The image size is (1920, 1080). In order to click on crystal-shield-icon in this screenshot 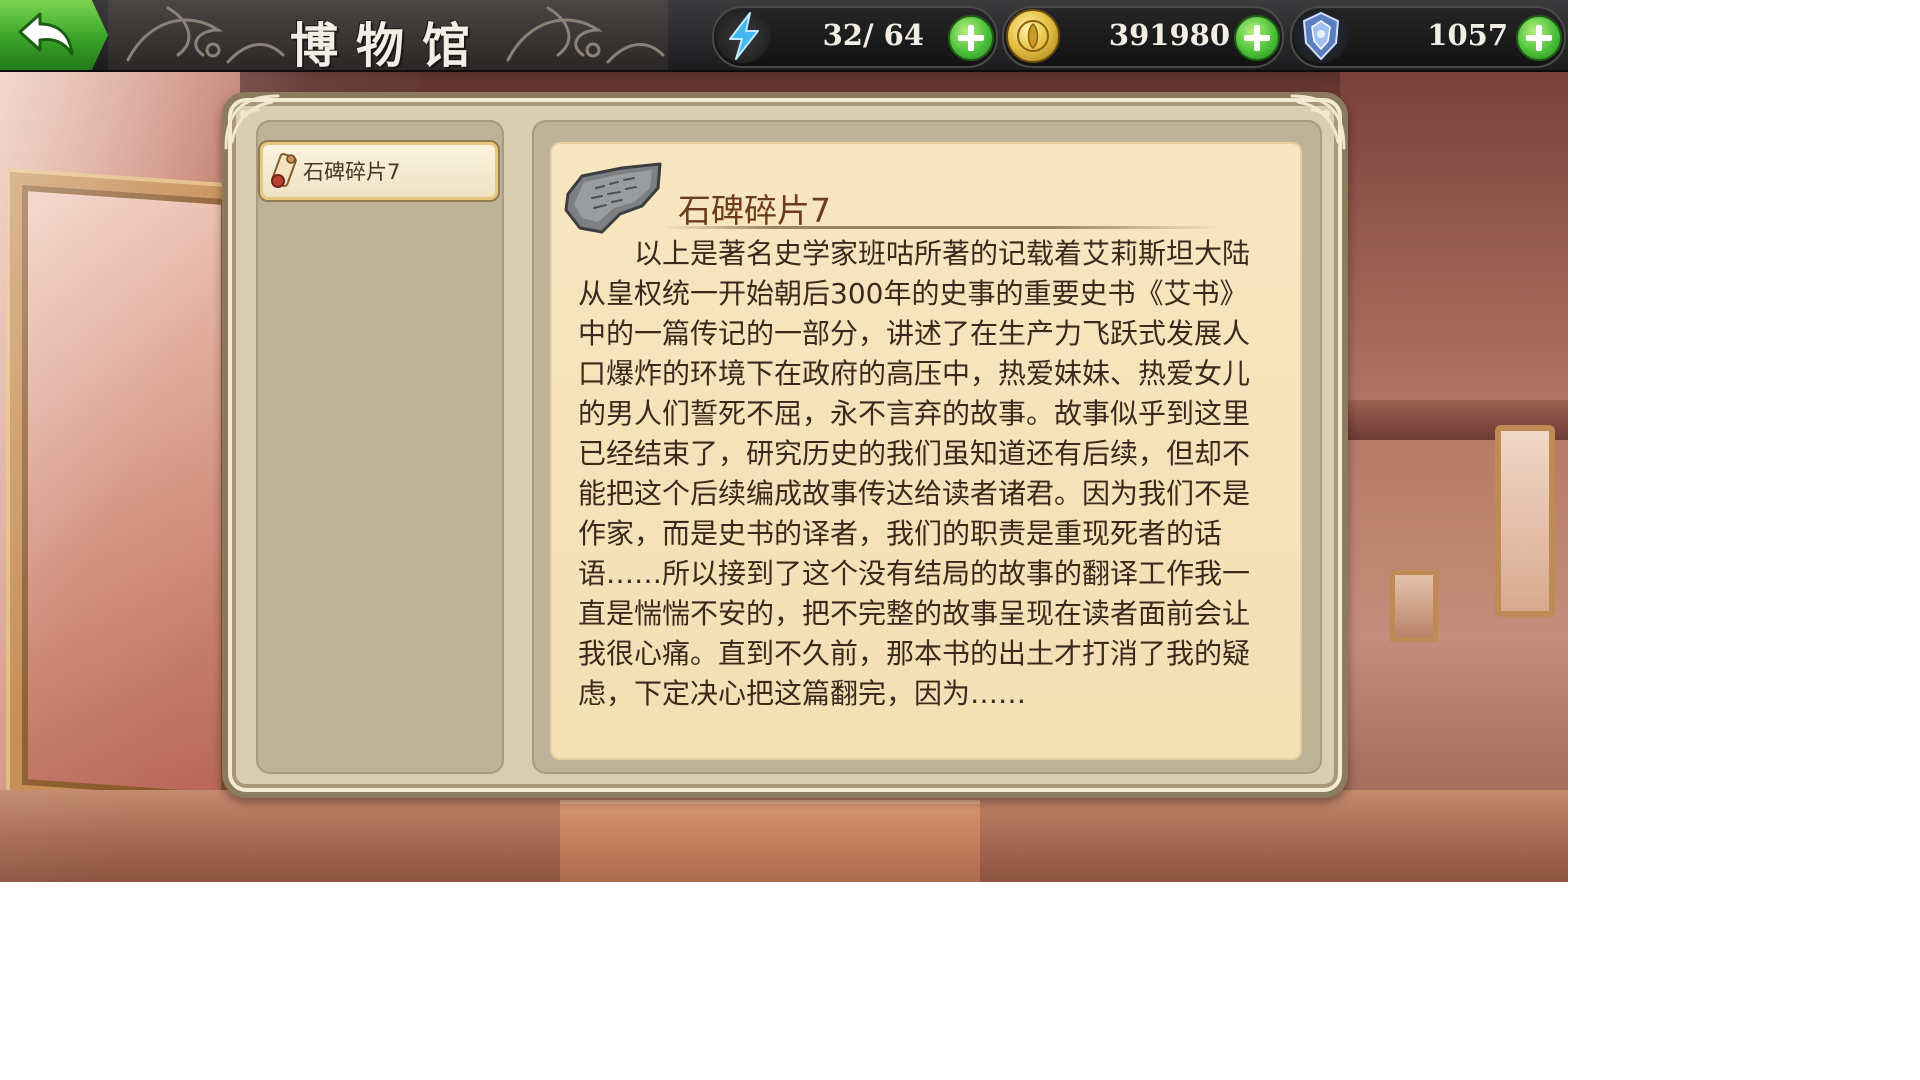, I will do `click(1321, 36)`.